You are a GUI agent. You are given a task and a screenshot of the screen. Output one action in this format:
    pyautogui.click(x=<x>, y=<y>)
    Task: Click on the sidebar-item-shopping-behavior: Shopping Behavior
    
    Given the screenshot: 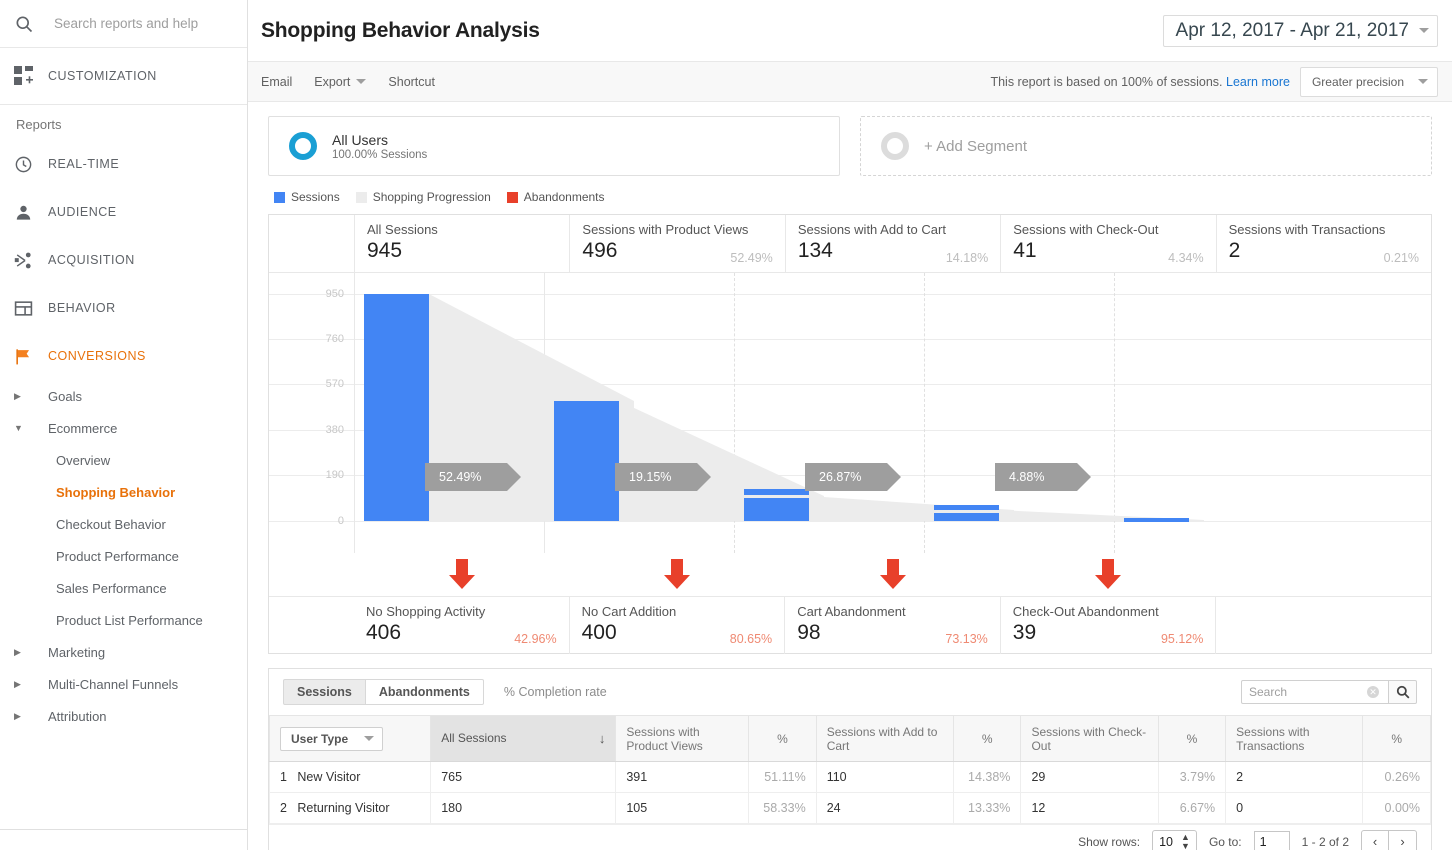 What is the action you would take?
    pyautogui.click(x=123, y=492)
    